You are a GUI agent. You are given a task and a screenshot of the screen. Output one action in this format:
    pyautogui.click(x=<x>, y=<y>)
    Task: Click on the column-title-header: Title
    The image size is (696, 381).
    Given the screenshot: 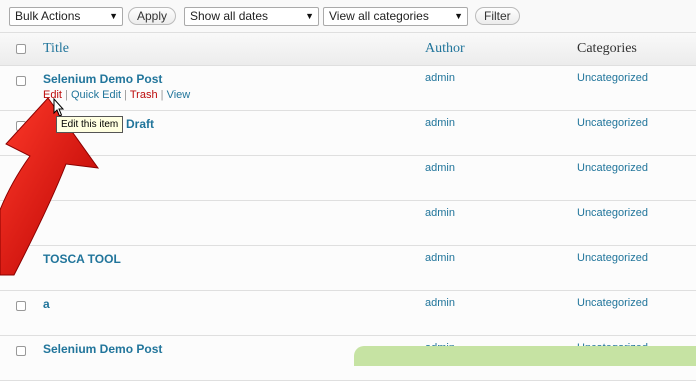 What is the action you would take?
    pyautogui.click(x=56, y=49)
    